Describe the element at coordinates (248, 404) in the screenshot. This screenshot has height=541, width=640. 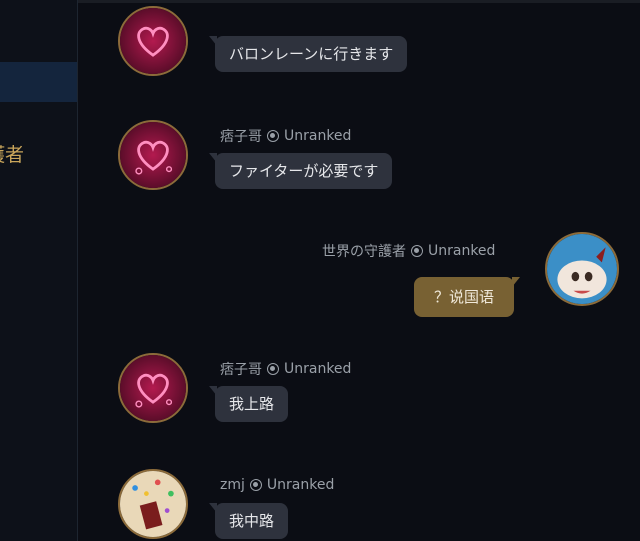
I see `message-bubble: 我上路` at that location.